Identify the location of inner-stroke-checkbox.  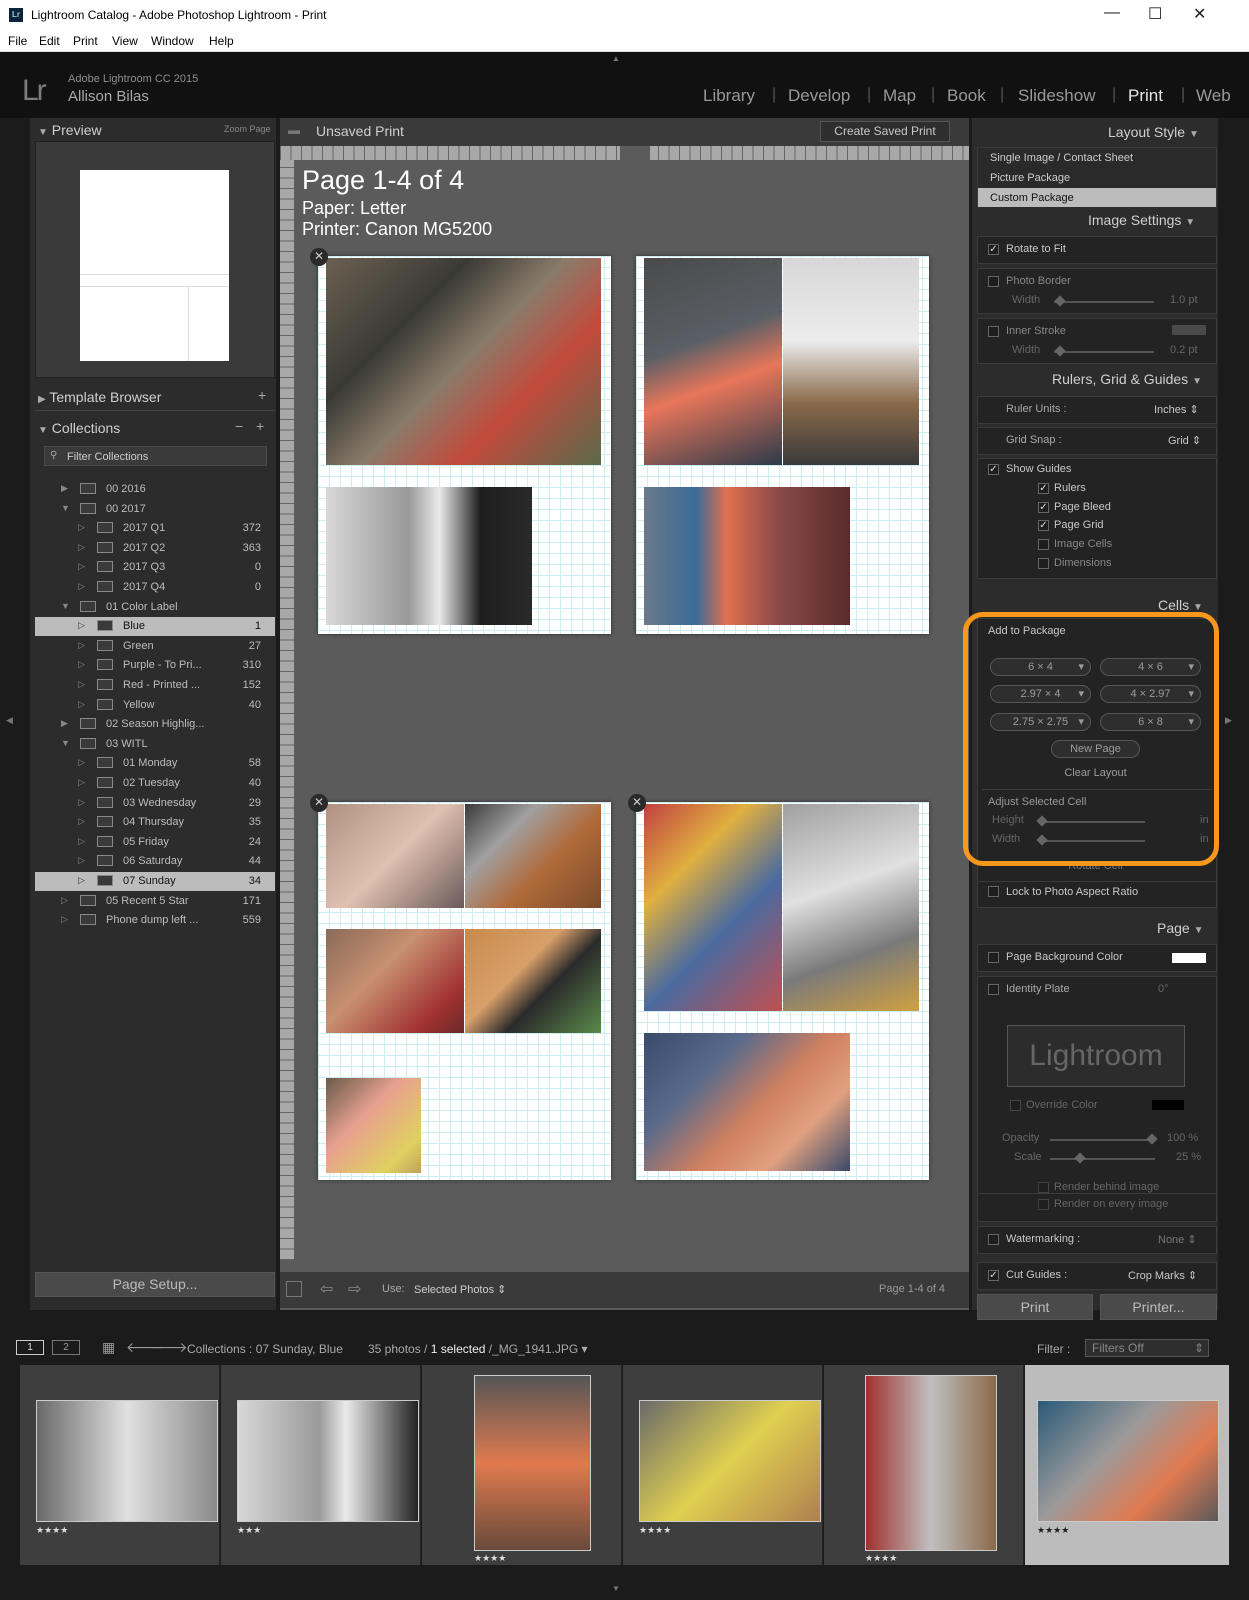
(993, 331).